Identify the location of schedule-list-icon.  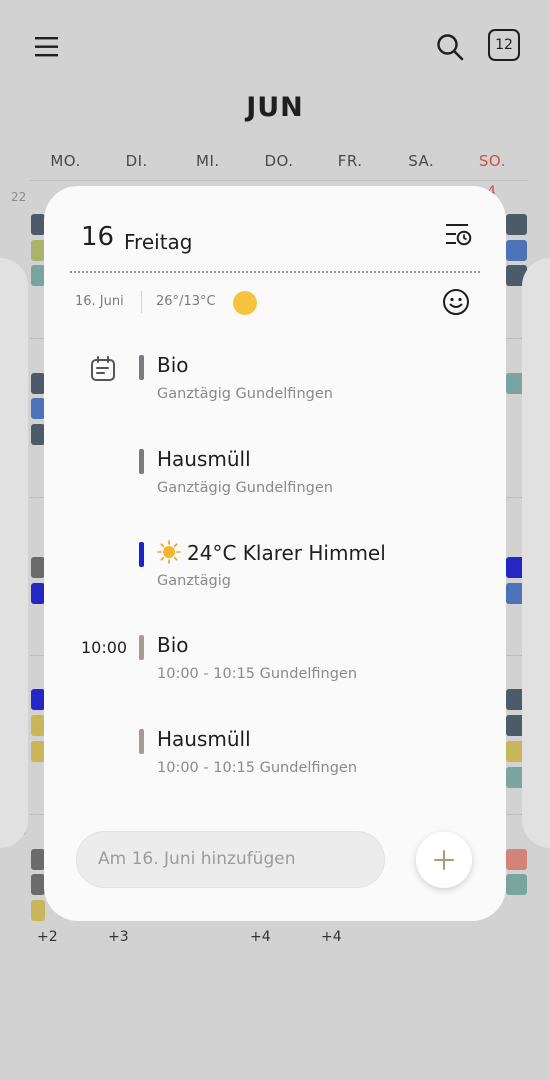
(459, 235).